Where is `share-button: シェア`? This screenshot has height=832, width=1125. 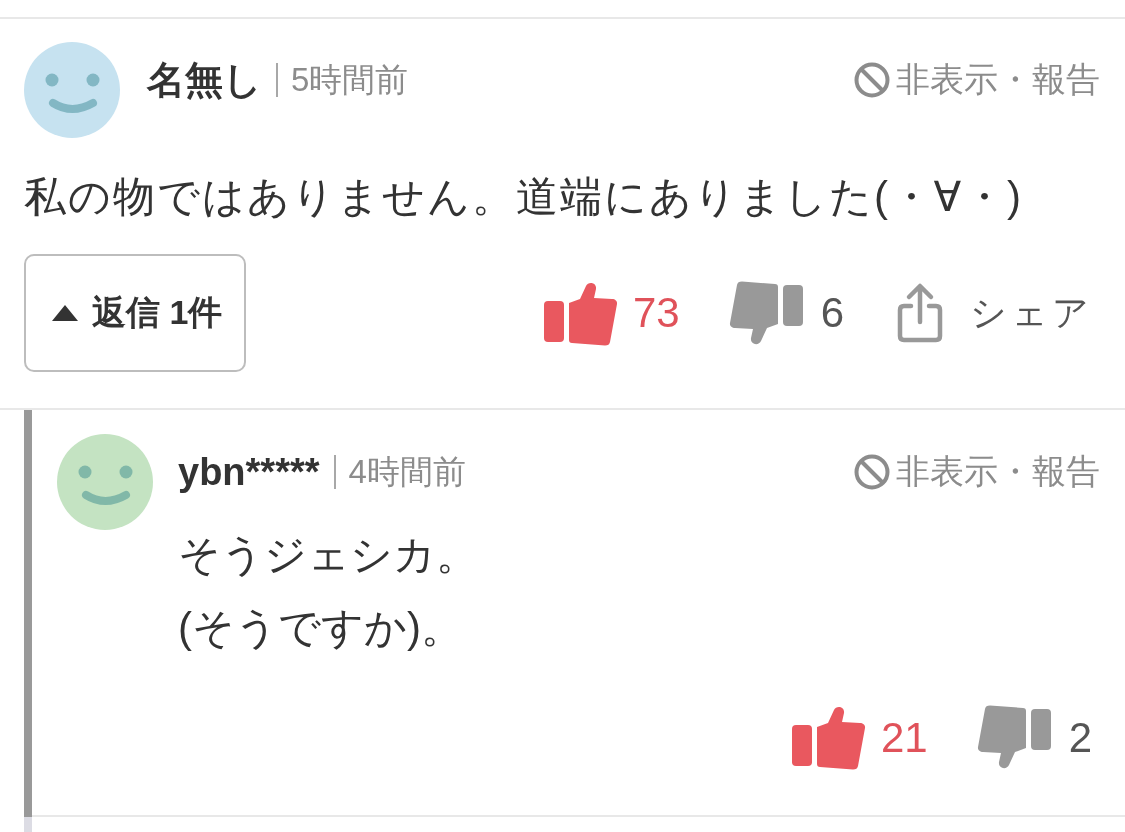
share-button: シェア is located at coordinates (994, 313).